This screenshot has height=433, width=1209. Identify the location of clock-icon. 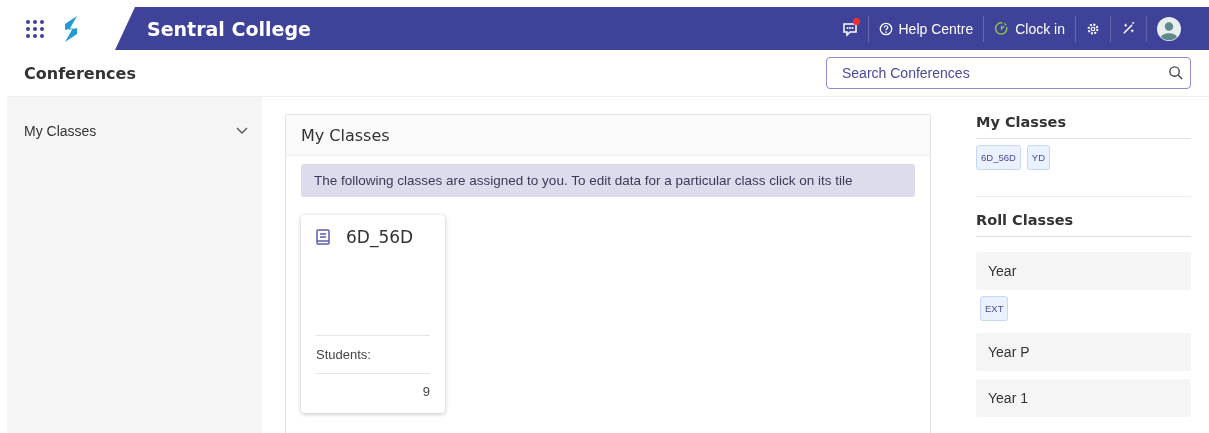
(1002, 28).